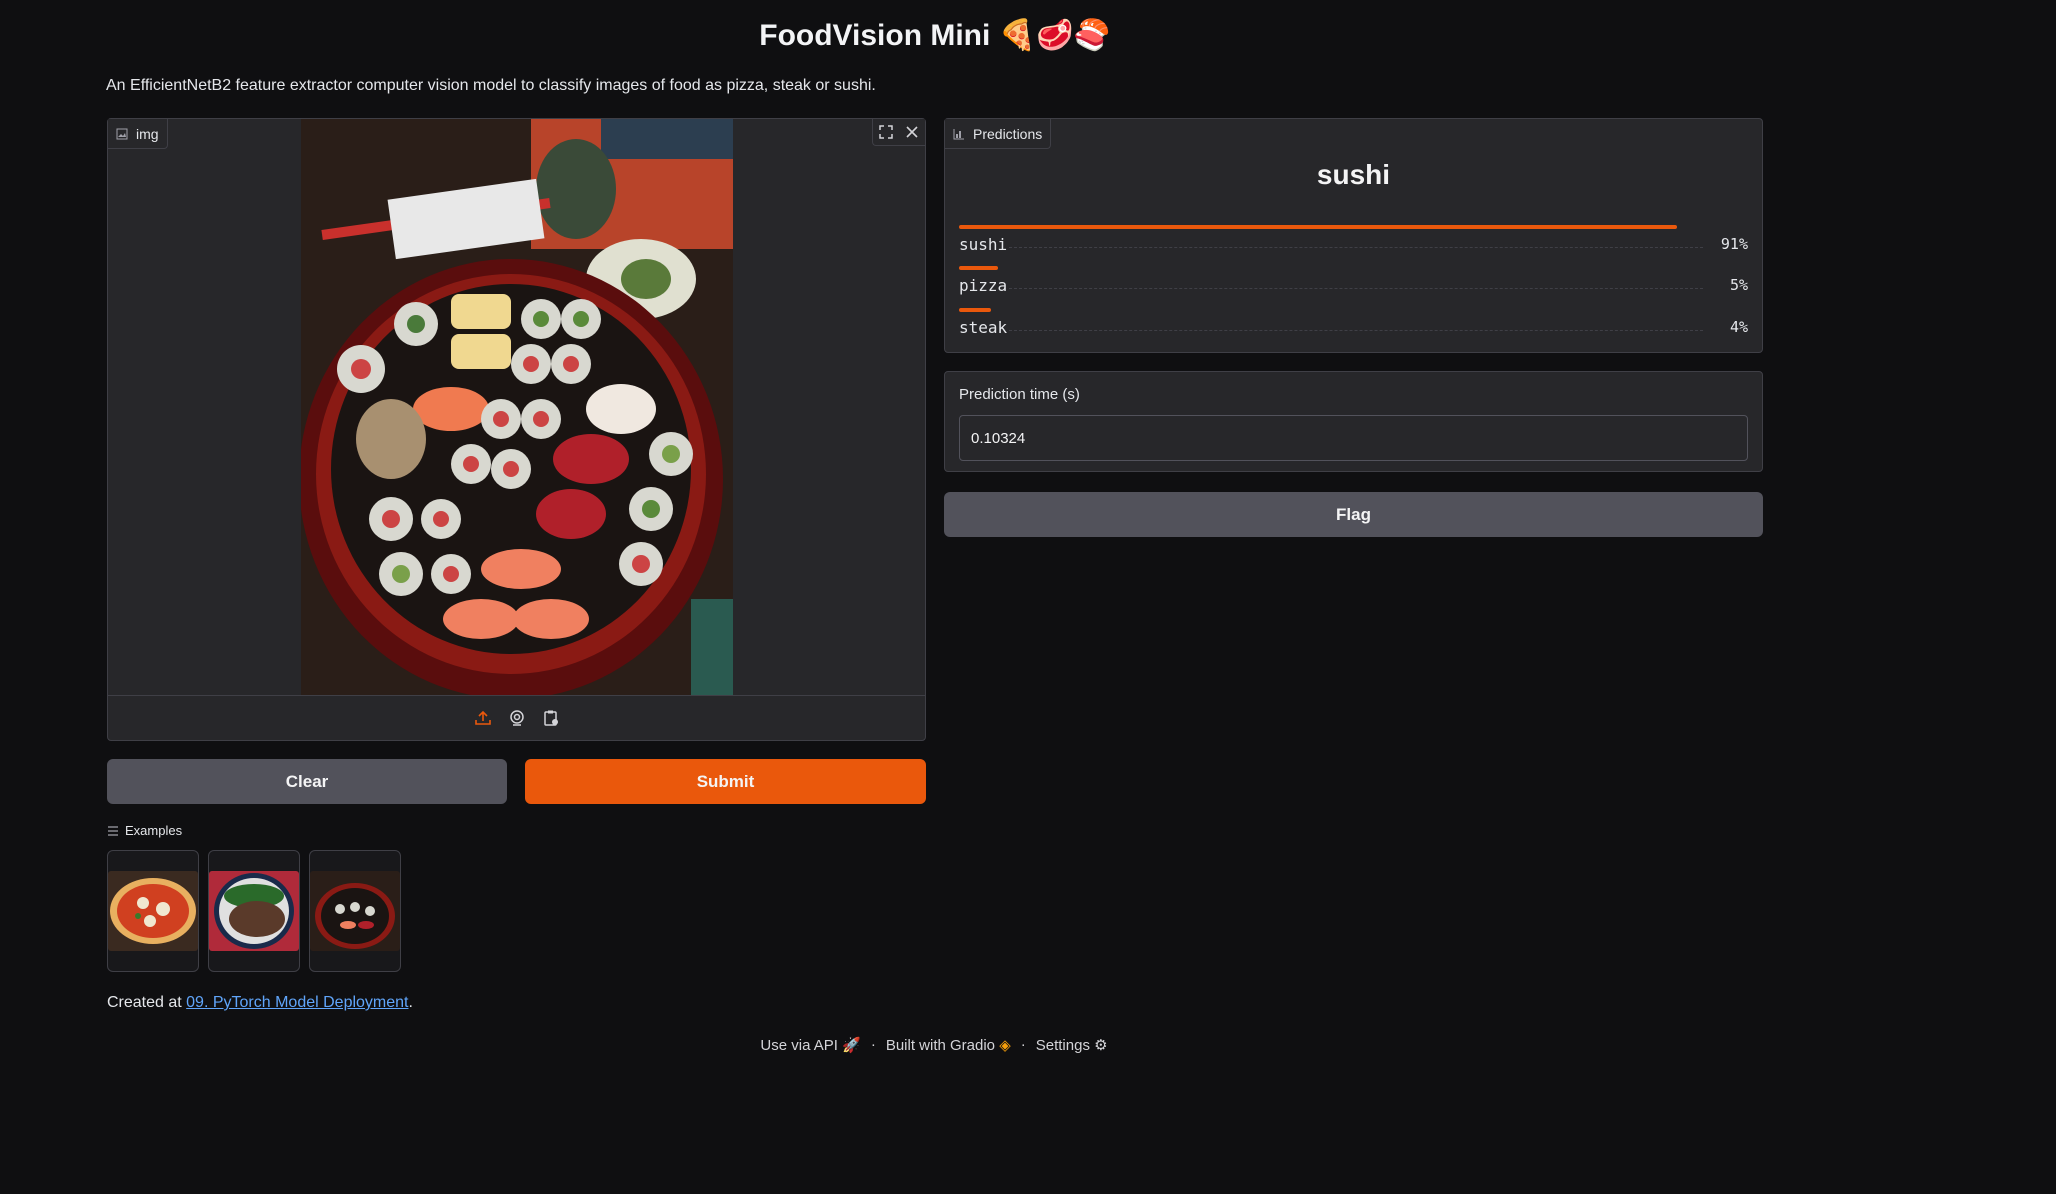 Image resolution: width=2056 pixels, height=1194 pixels. I want to click on created-suffix: ., so click(410, 1002).